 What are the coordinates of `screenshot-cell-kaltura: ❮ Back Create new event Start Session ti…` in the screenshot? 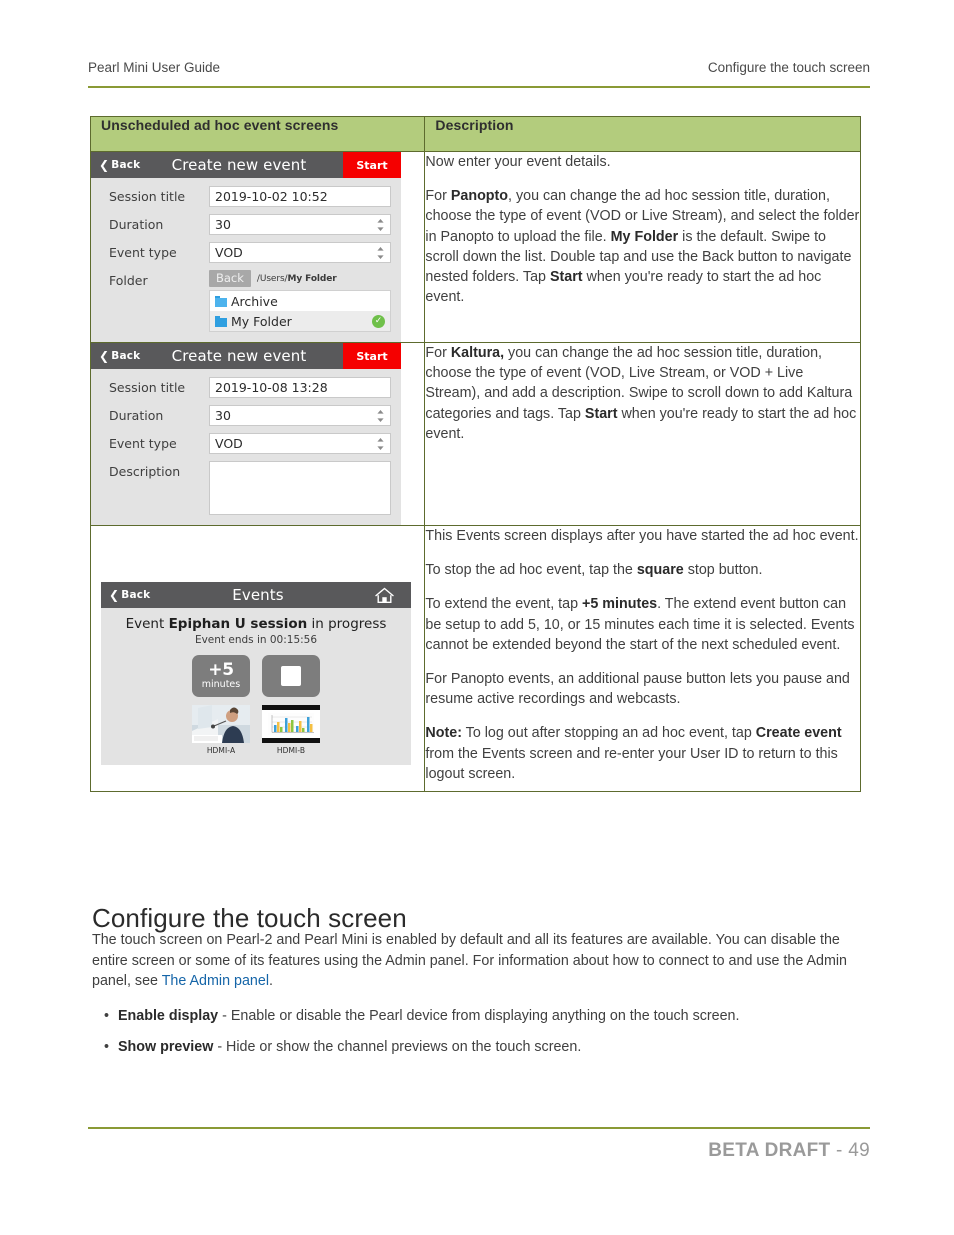 It's located at (257, 434).